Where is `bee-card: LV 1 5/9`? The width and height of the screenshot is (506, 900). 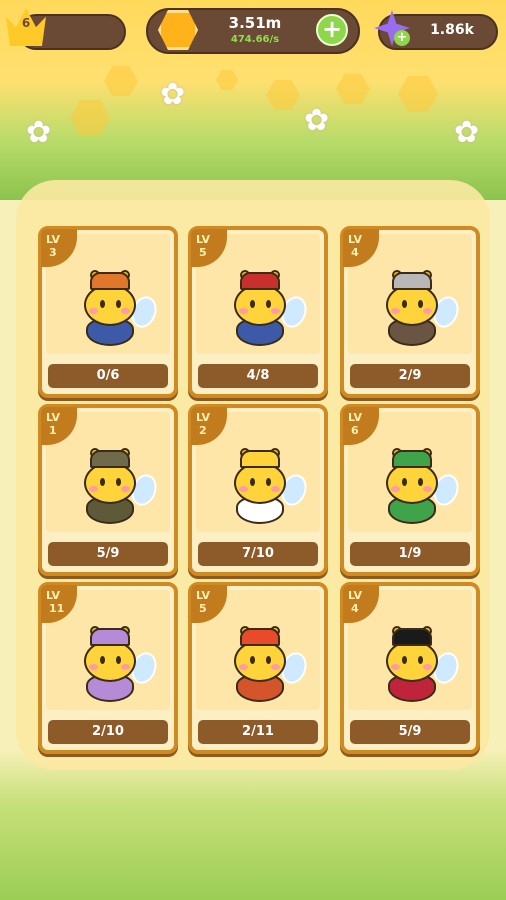 bee-card: LV 1 5/9 is located at coordinates (108, 490).